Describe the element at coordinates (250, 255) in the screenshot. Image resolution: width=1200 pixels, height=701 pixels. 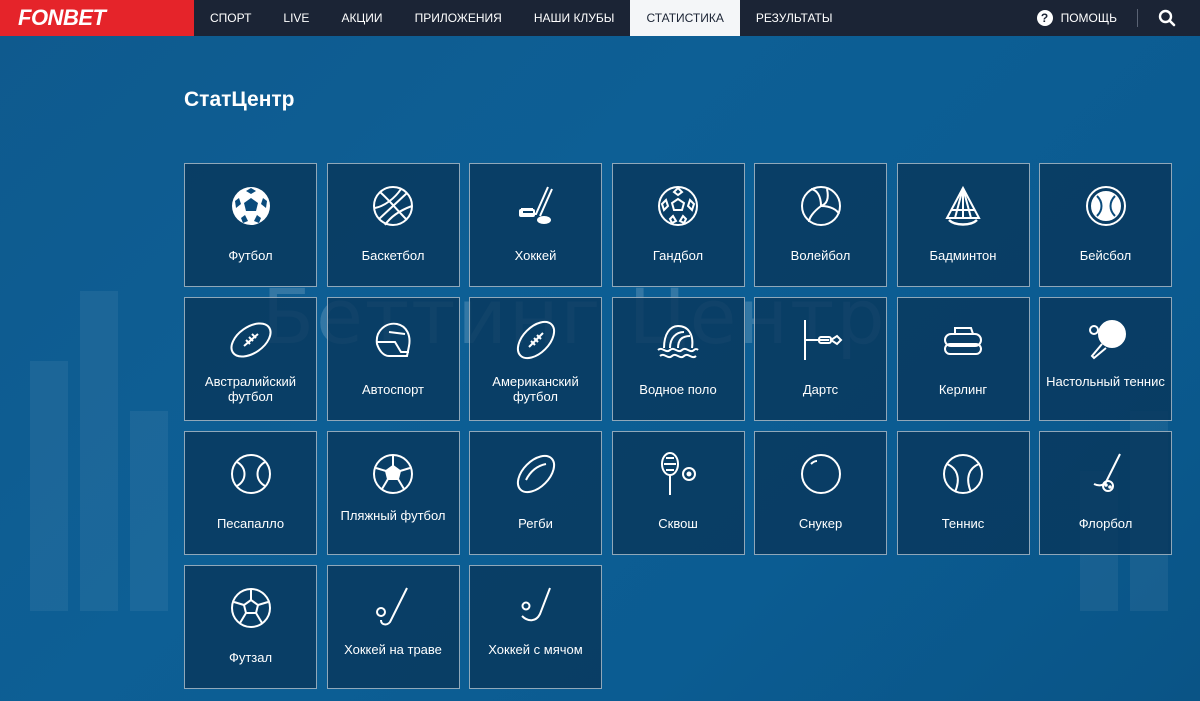
I see `sport-label: Футбол` at that location.